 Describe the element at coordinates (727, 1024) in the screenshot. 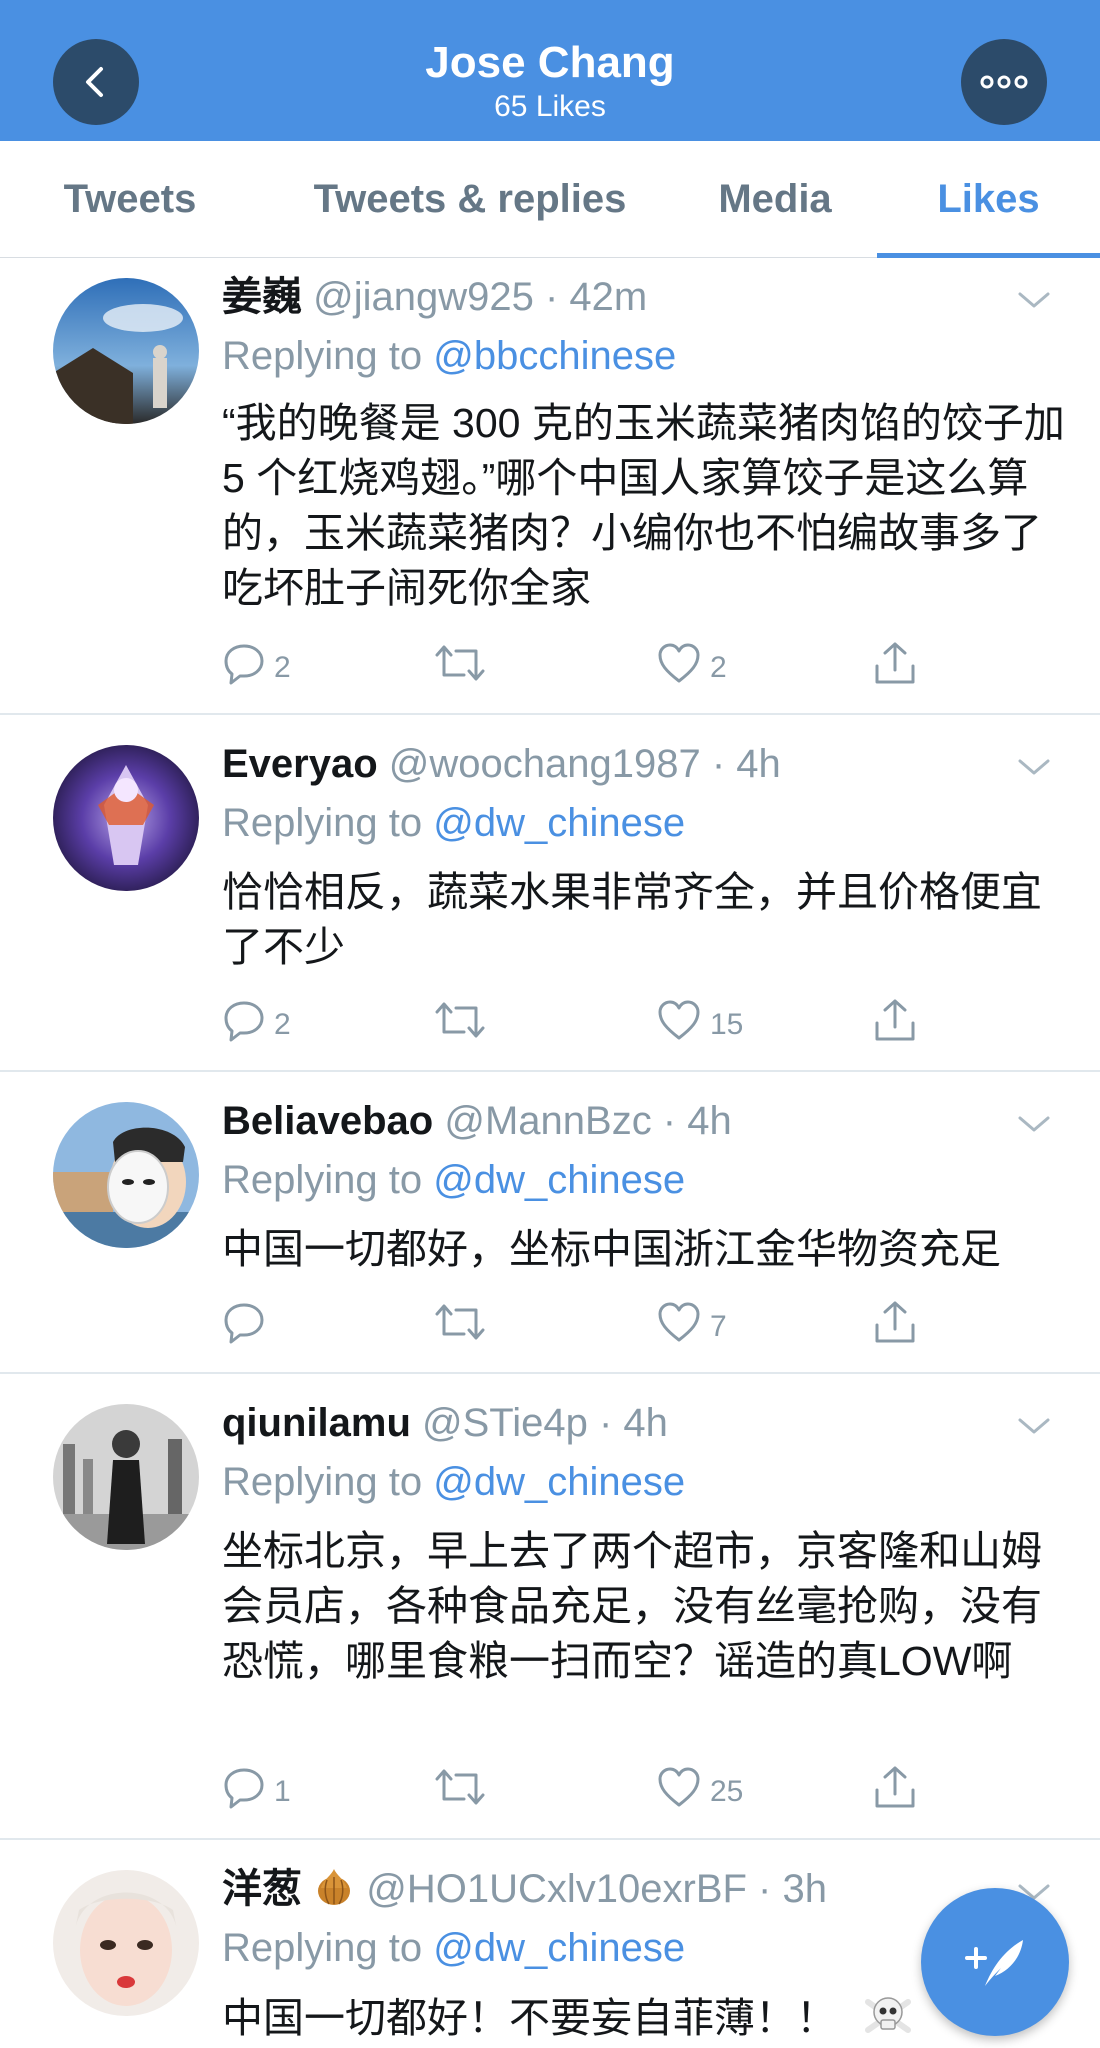

I see `like-count: 15` at that location.